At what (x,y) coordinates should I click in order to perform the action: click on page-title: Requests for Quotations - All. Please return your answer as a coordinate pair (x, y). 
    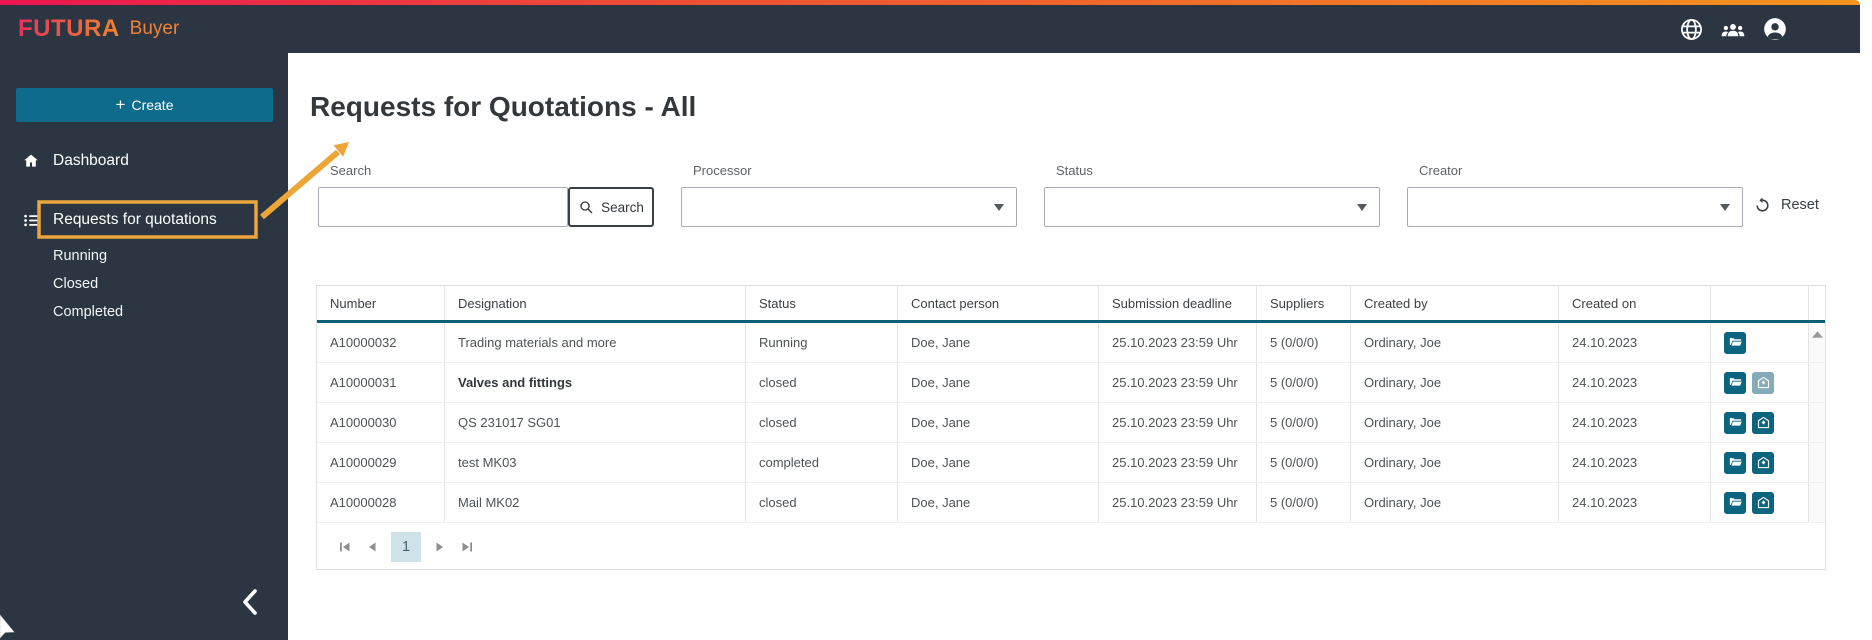
    Looking at the image, I should click on (503, 106).